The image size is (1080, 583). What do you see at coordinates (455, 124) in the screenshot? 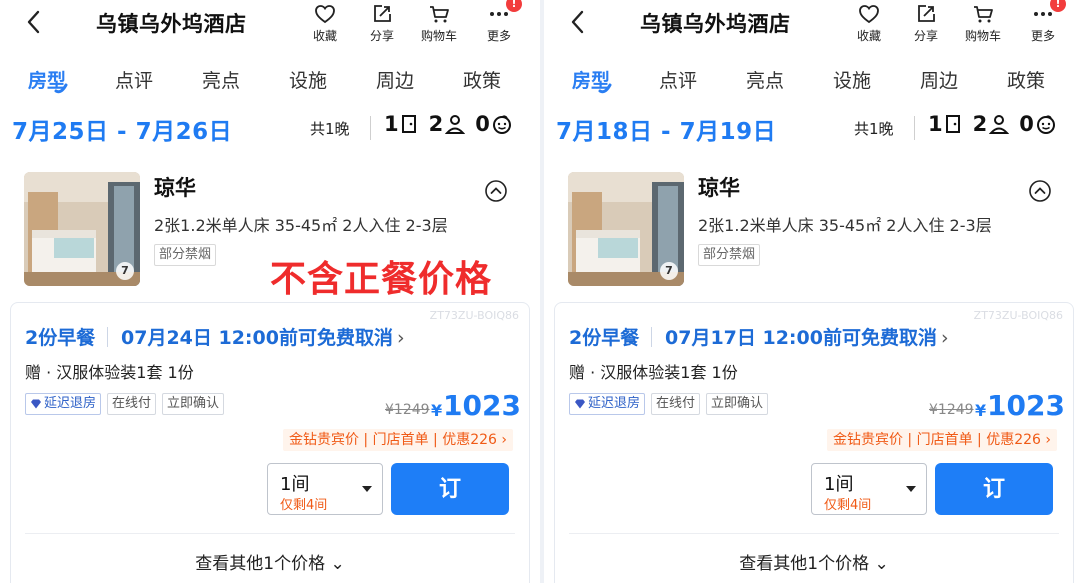
I see `person-icon` at bounding box center [455, 124].